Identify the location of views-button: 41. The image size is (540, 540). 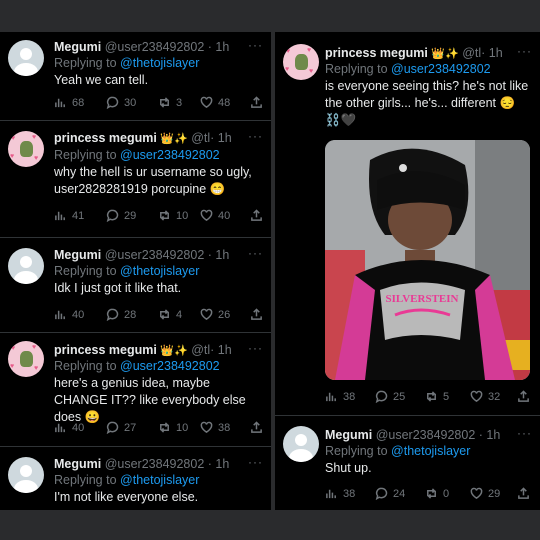
(69, 215).